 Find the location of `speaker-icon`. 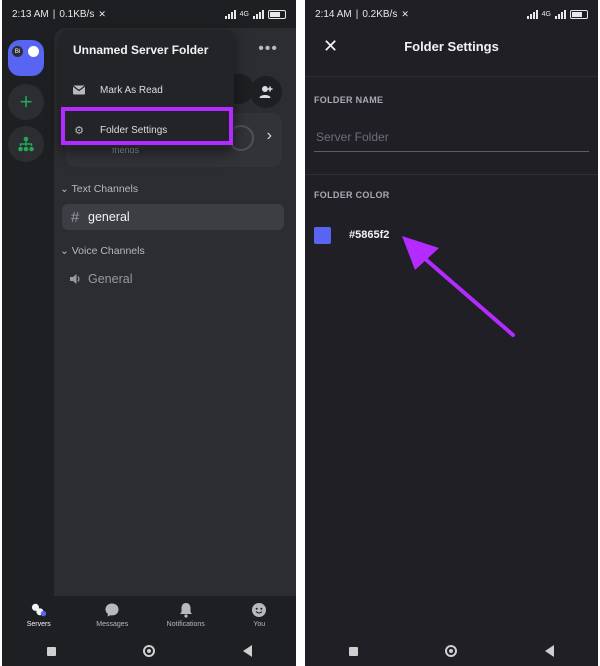

speaker-icon is located at coordinates (75, 279).